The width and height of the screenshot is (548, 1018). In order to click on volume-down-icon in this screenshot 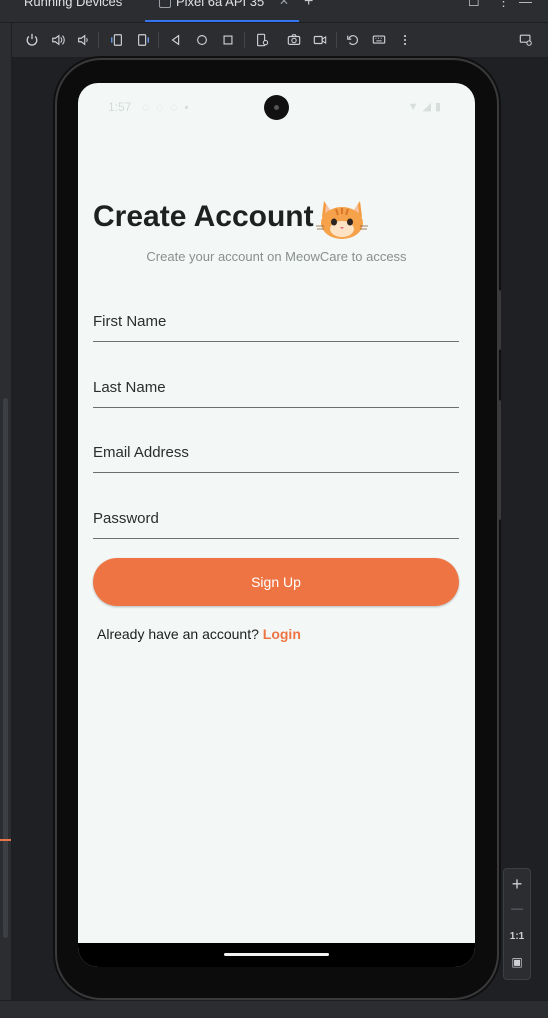, I will do `click(83, 40)`.